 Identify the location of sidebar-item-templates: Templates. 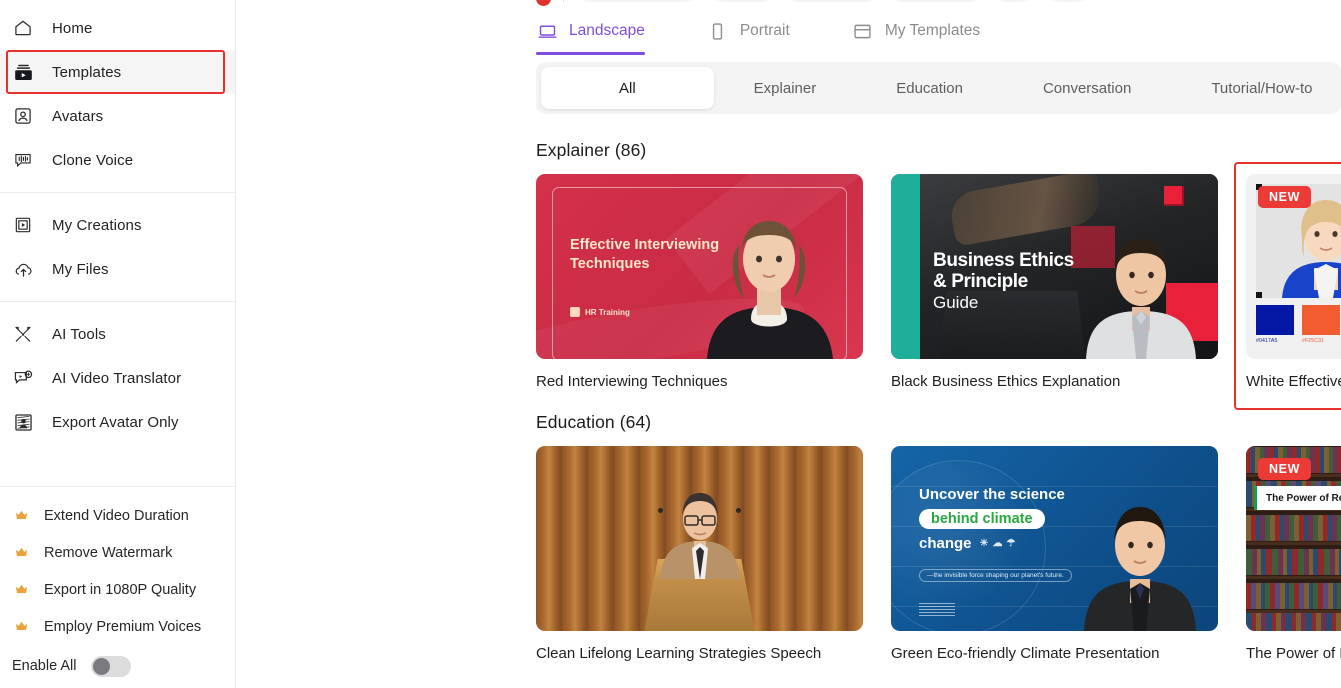
(117, 72).